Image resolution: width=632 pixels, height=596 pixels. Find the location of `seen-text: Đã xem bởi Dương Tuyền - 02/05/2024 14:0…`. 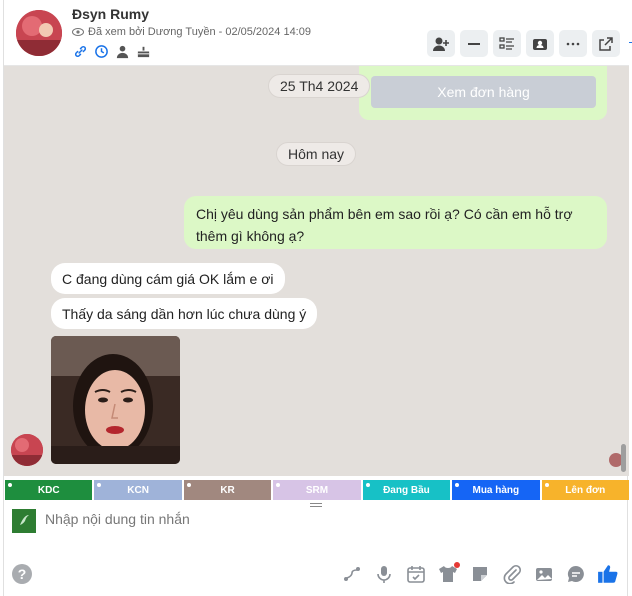

seen-text: Đã xem bởi Dương Tuyền - 02/05/2024 14:0… is located at coordinates (199, 32).